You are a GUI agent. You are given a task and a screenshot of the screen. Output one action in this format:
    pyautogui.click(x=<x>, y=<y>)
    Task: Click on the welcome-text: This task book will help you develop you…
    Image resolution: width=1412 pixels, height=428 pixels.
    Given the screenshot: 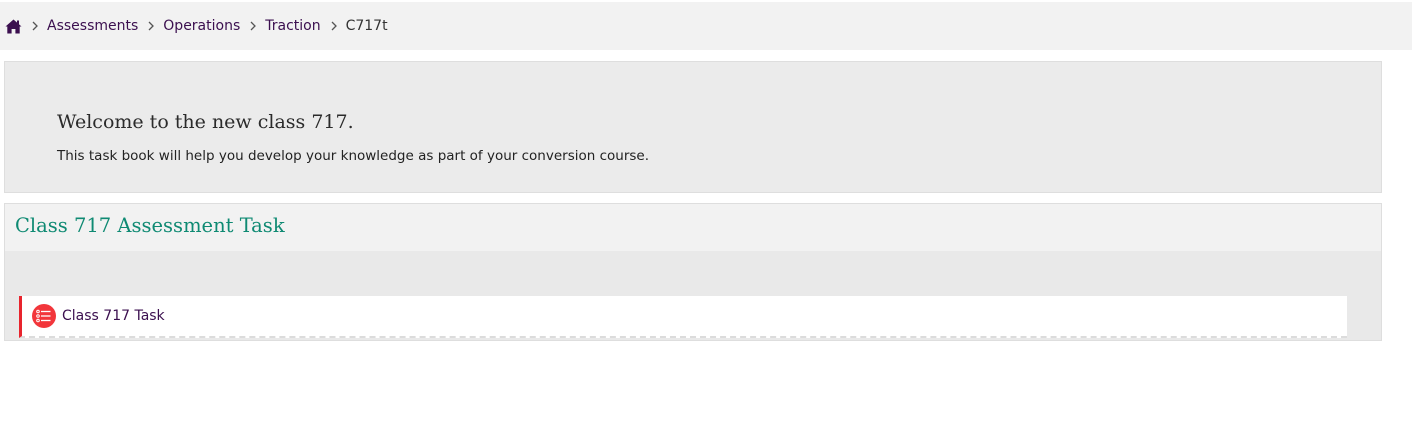 What is the action you would take?
    pyautogui.click(x=353, y=156)
    